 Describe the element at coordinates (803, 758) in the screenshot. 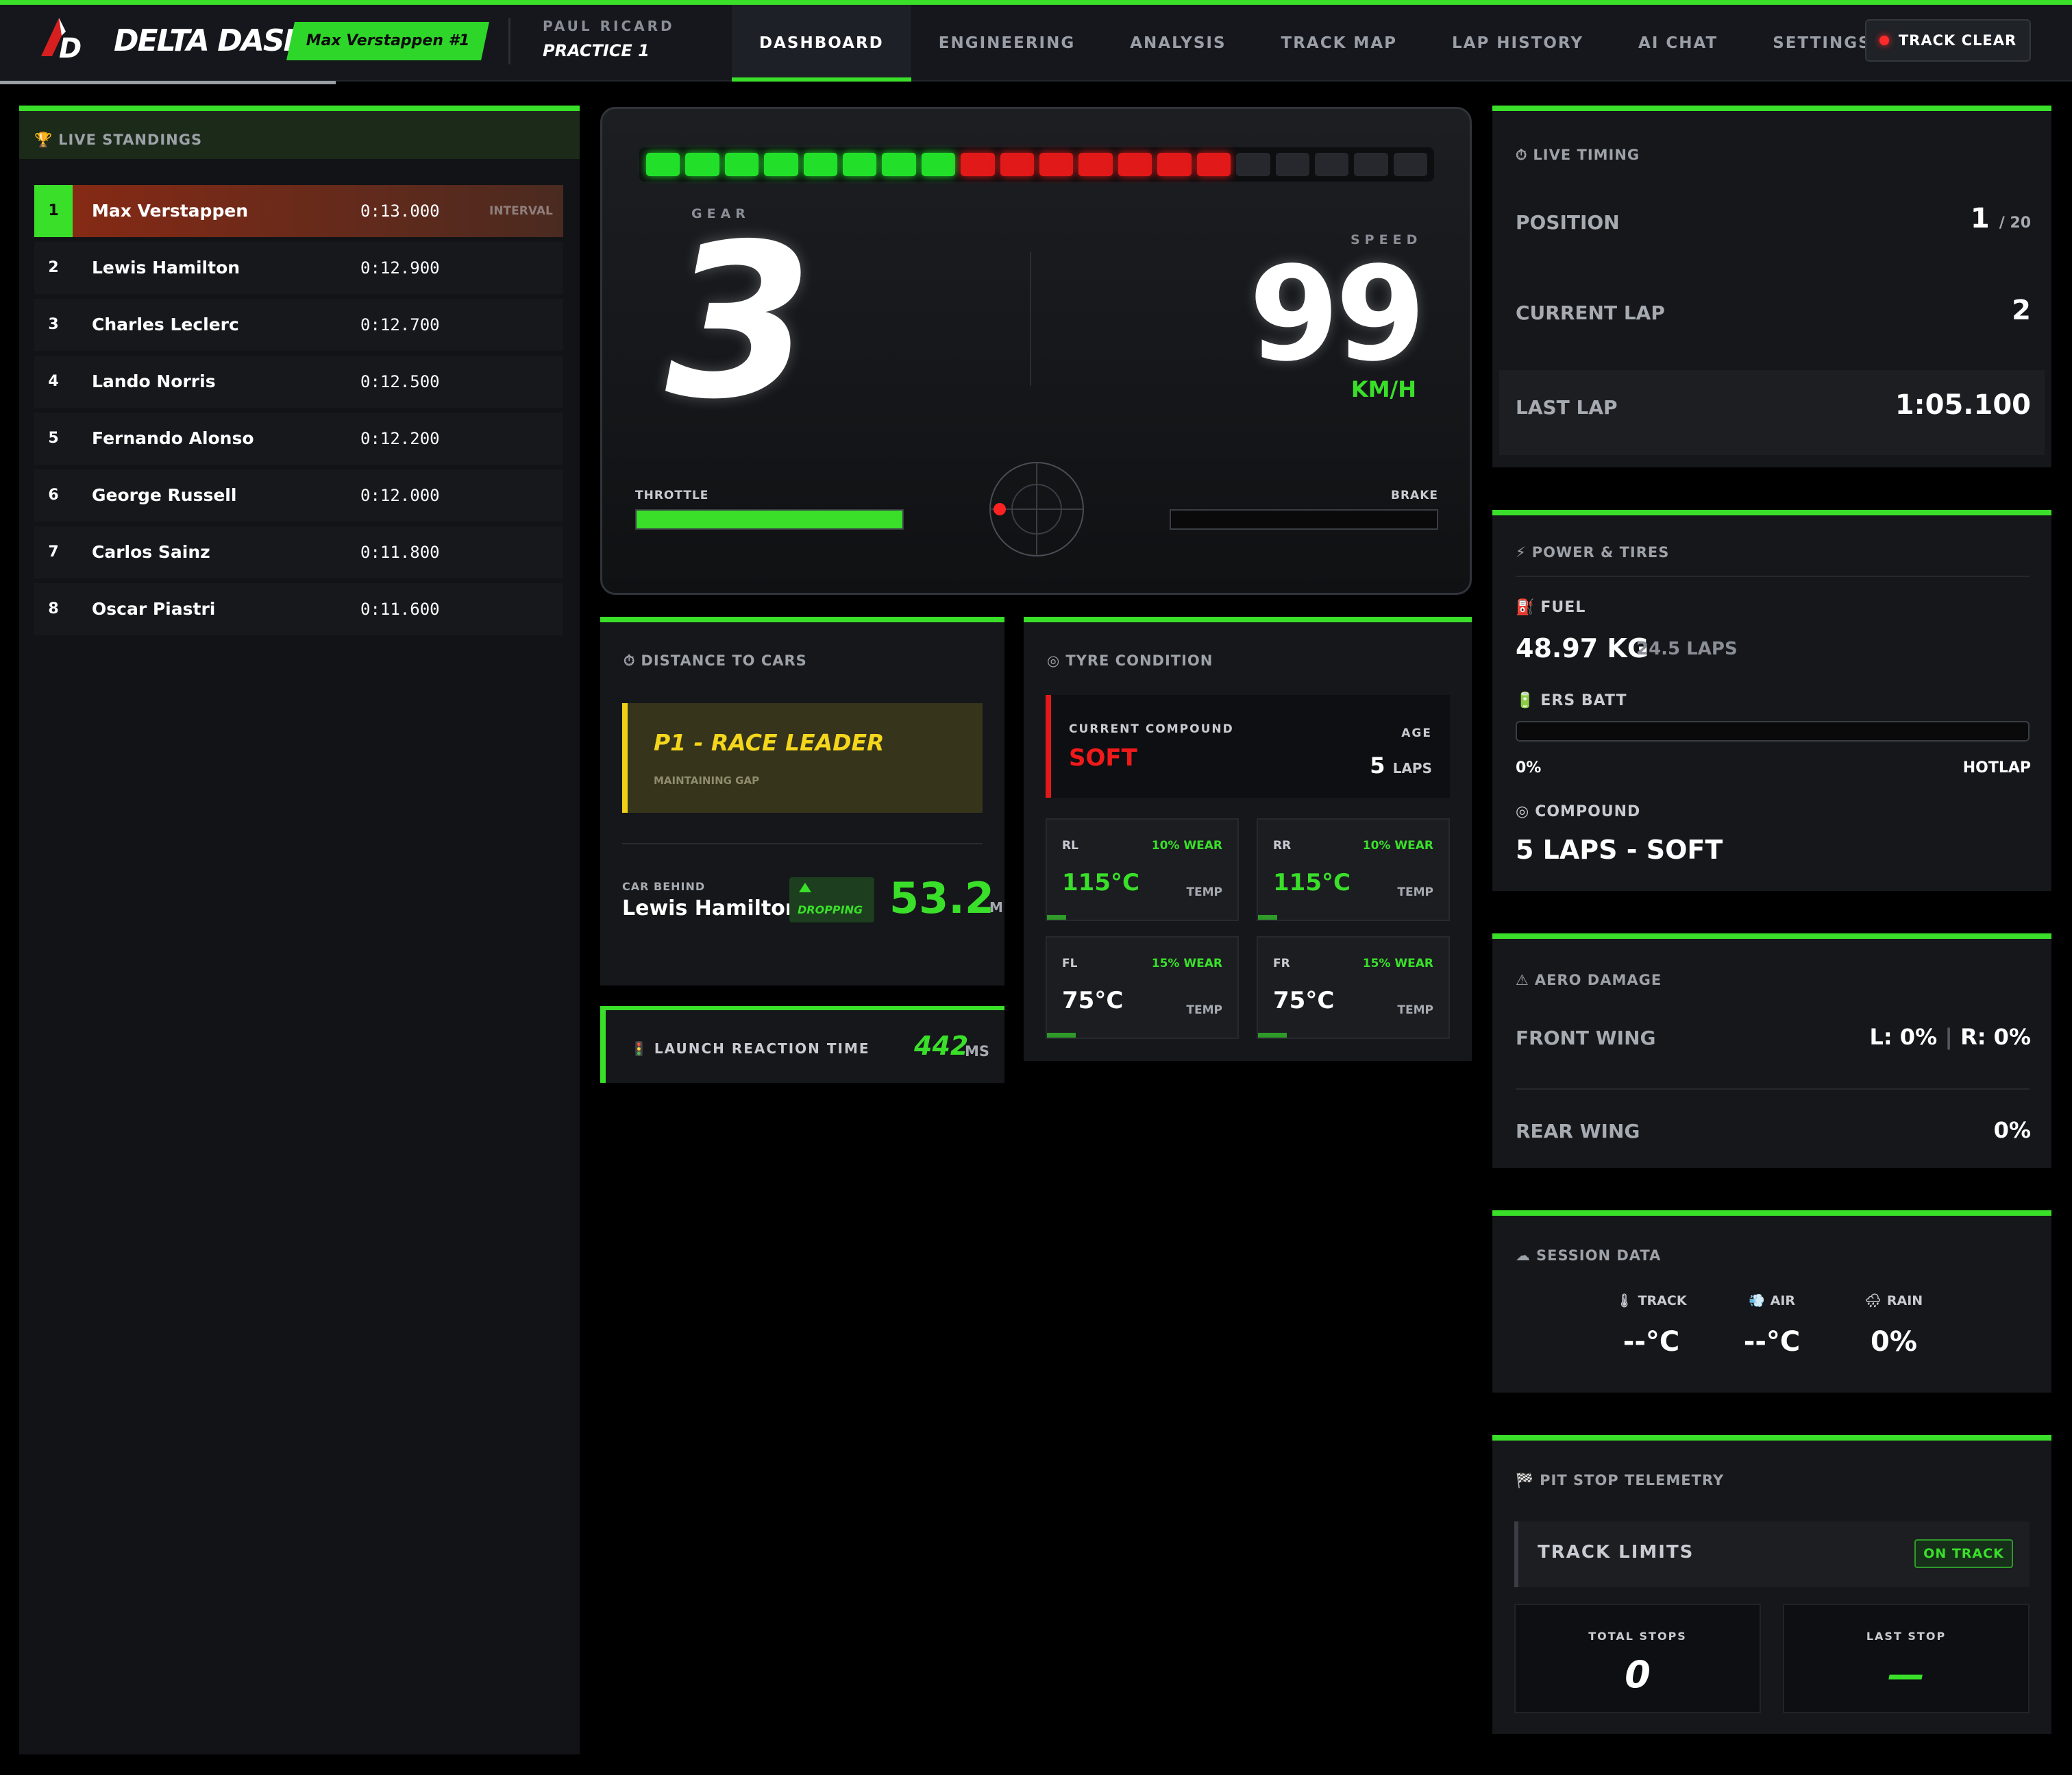

I see `leader-box: P1 - RACE LEADER MAINTAINING GAP` at that location.